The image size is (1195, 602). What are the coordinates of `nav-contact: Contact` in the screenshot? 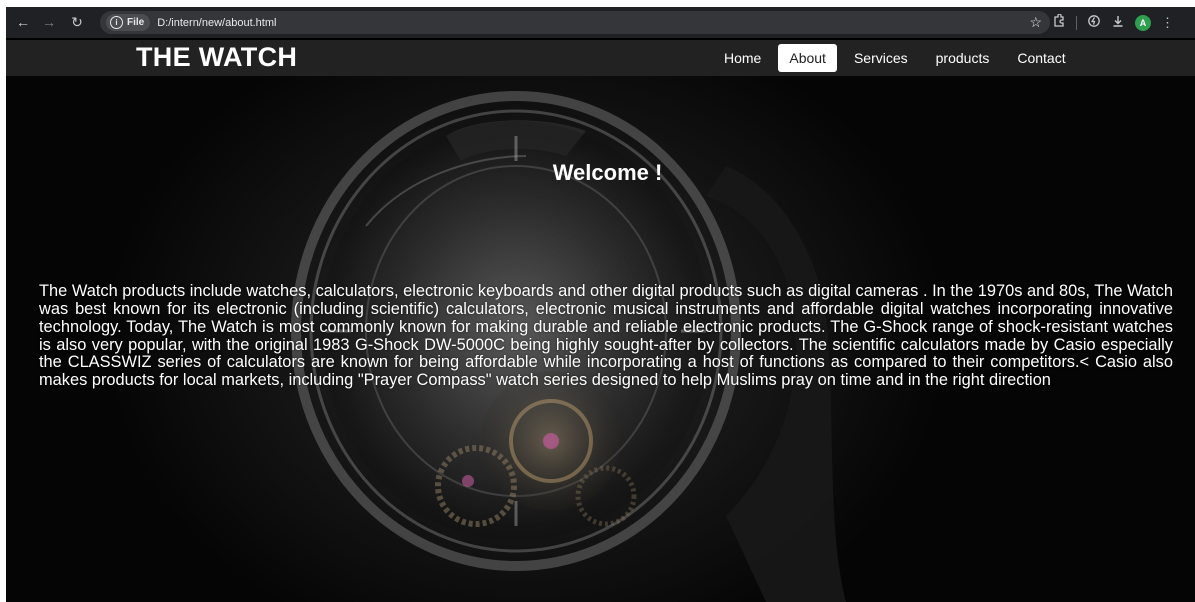 It's located at (1041, 58).